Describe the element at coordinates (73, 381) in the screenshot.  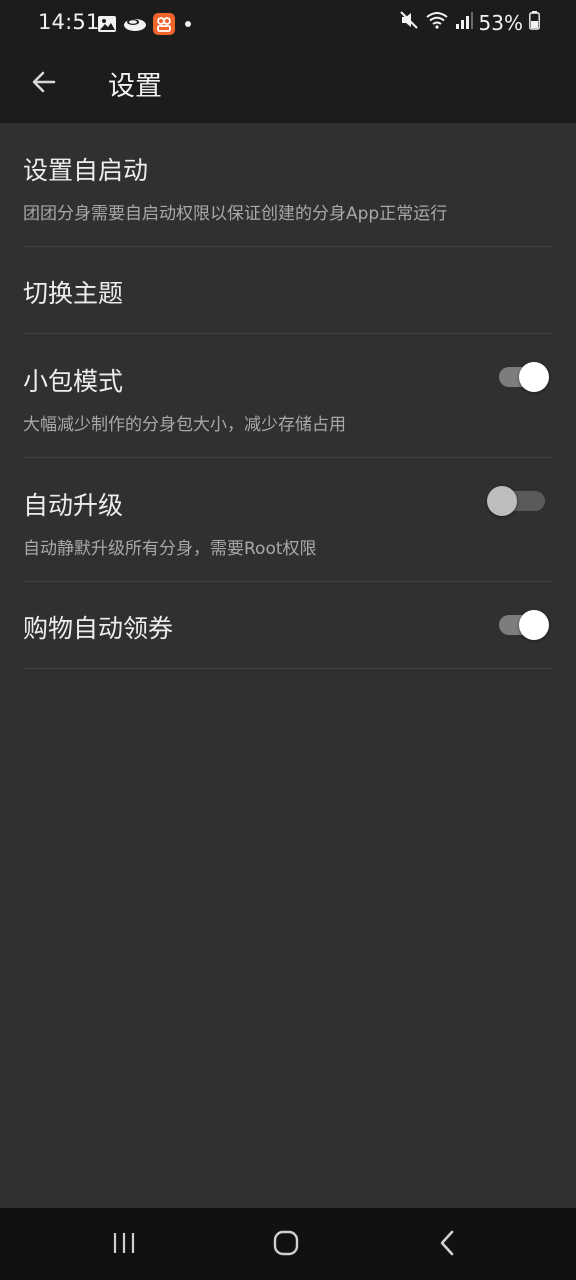
I see `setting-title: 小包模式` at that location.